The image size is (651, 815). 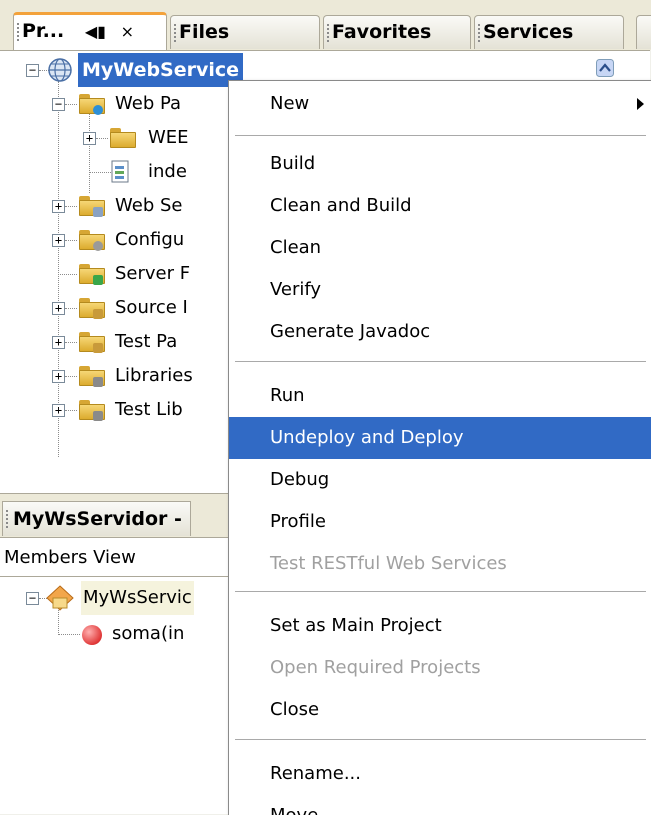 I want to click on menu-item-label: Set as Main Project, so click(x=356, y=625).